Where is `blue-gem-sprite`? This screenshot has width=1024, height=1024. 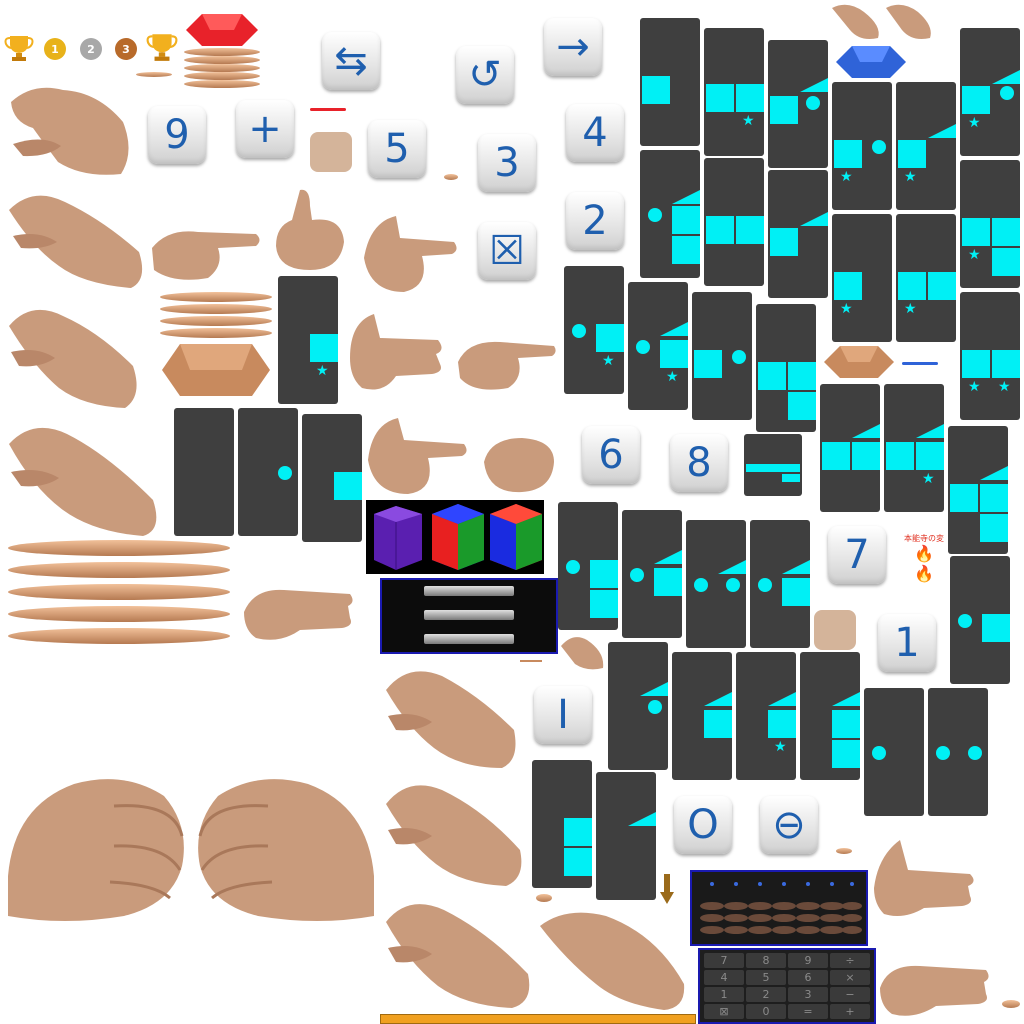
blue-gem-sprite is located at coordinates (871, 62).